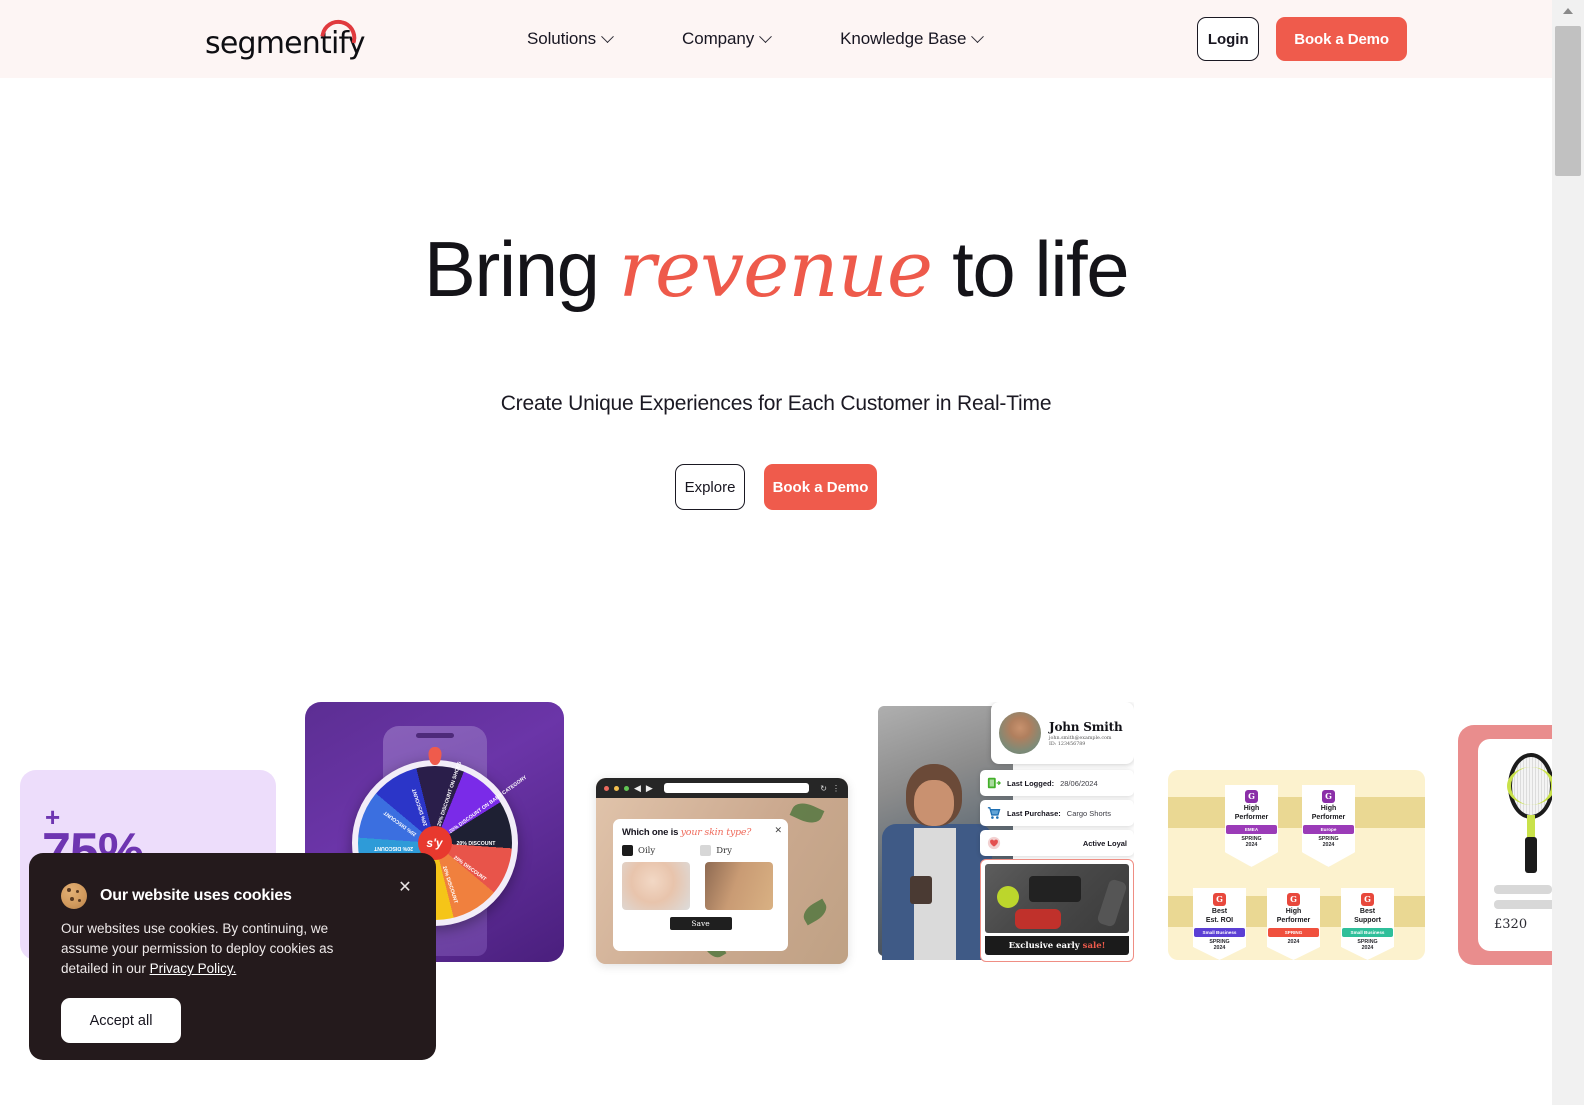  What do you see at coordinates (1293, 932) in the screenshot?
I see `badge-ribbon: SPRING` at bounding box center [1293, 932].